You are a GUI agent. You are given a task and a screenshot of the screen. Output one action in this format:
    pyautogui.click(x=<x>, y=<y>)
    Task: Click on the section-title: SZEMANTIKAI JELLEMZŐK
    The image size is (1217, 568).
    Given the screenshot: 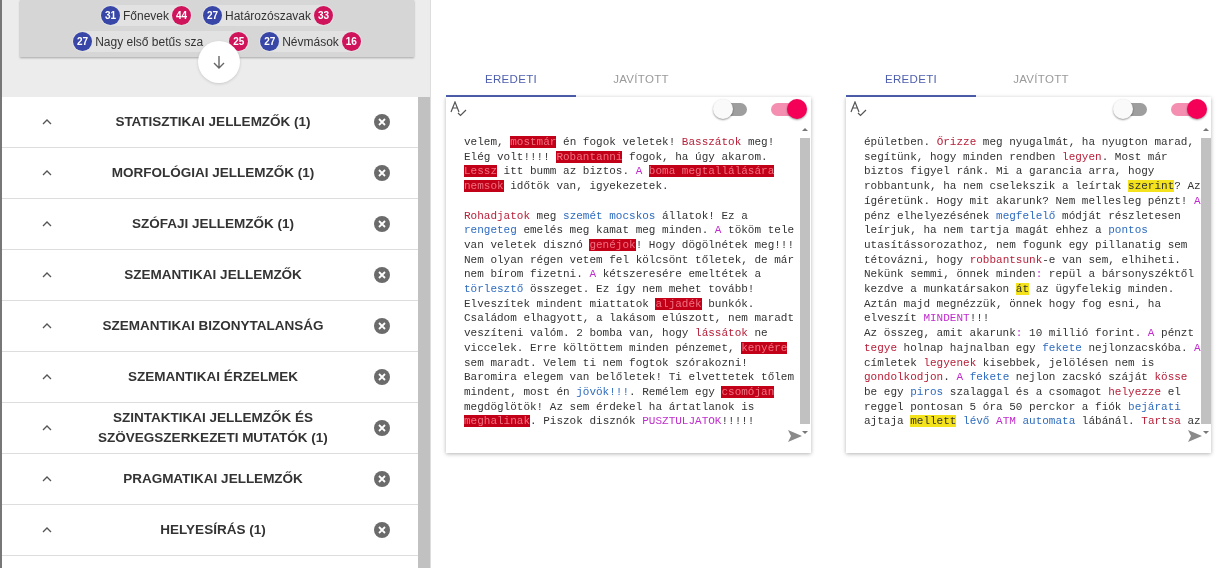 What is the action you would take?
    pyautogui.click(x=213, y=275)
    